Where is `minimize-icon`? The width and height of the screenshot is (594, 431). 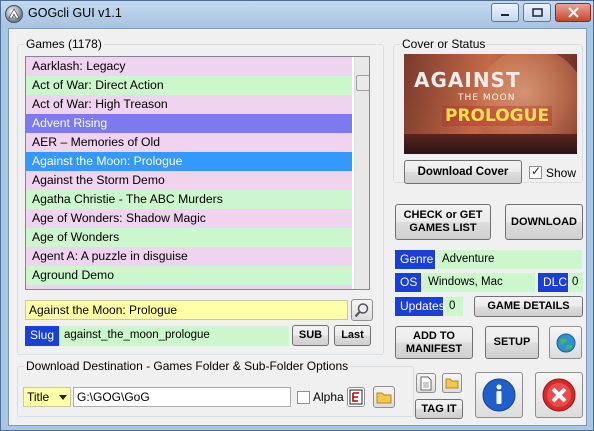
minimize-icon is located at coordinates (505, 14).